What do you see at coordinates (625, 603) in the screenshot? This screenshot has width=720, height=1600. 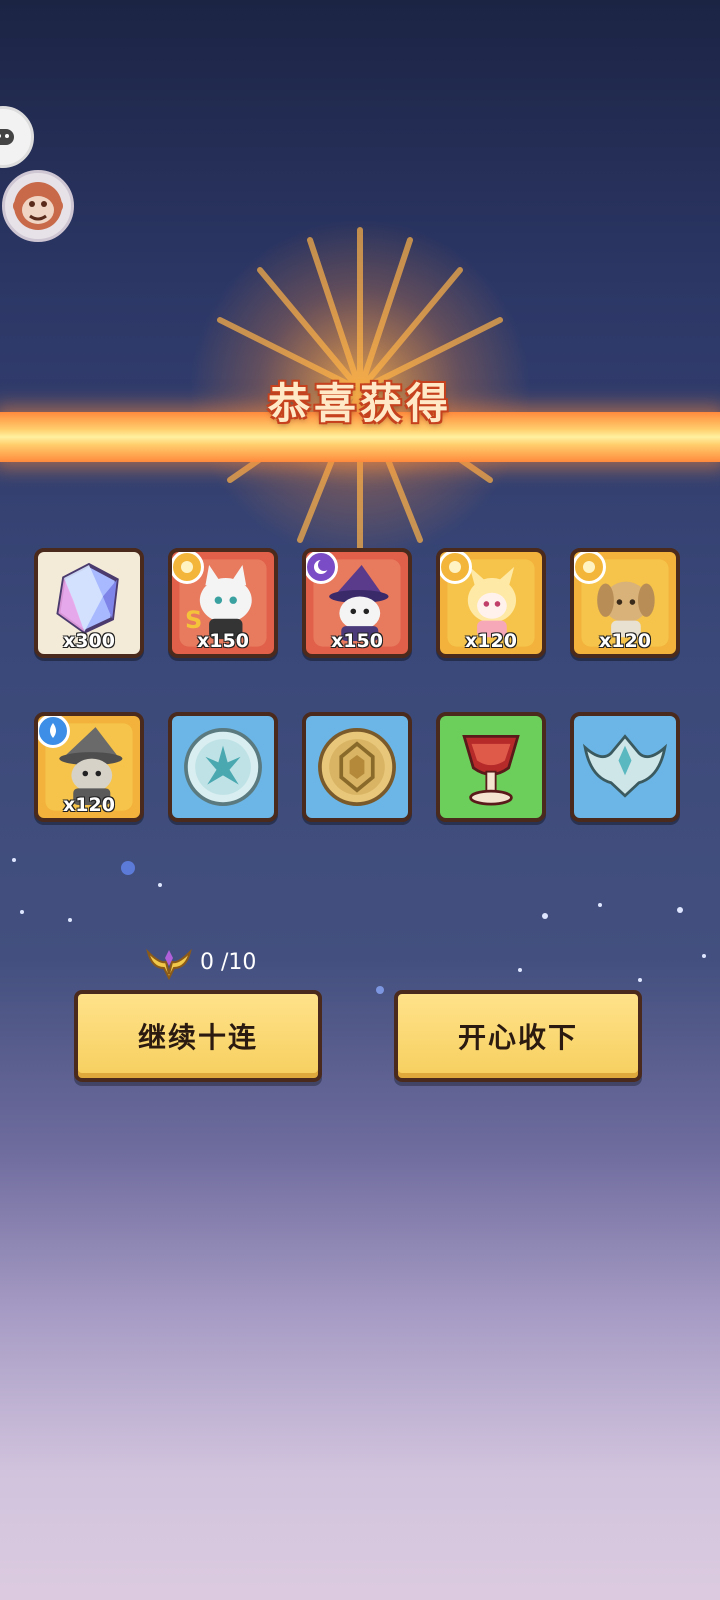 I see `reward-card-dog-hero-fragment: x120` at bounding box center [625, 603].